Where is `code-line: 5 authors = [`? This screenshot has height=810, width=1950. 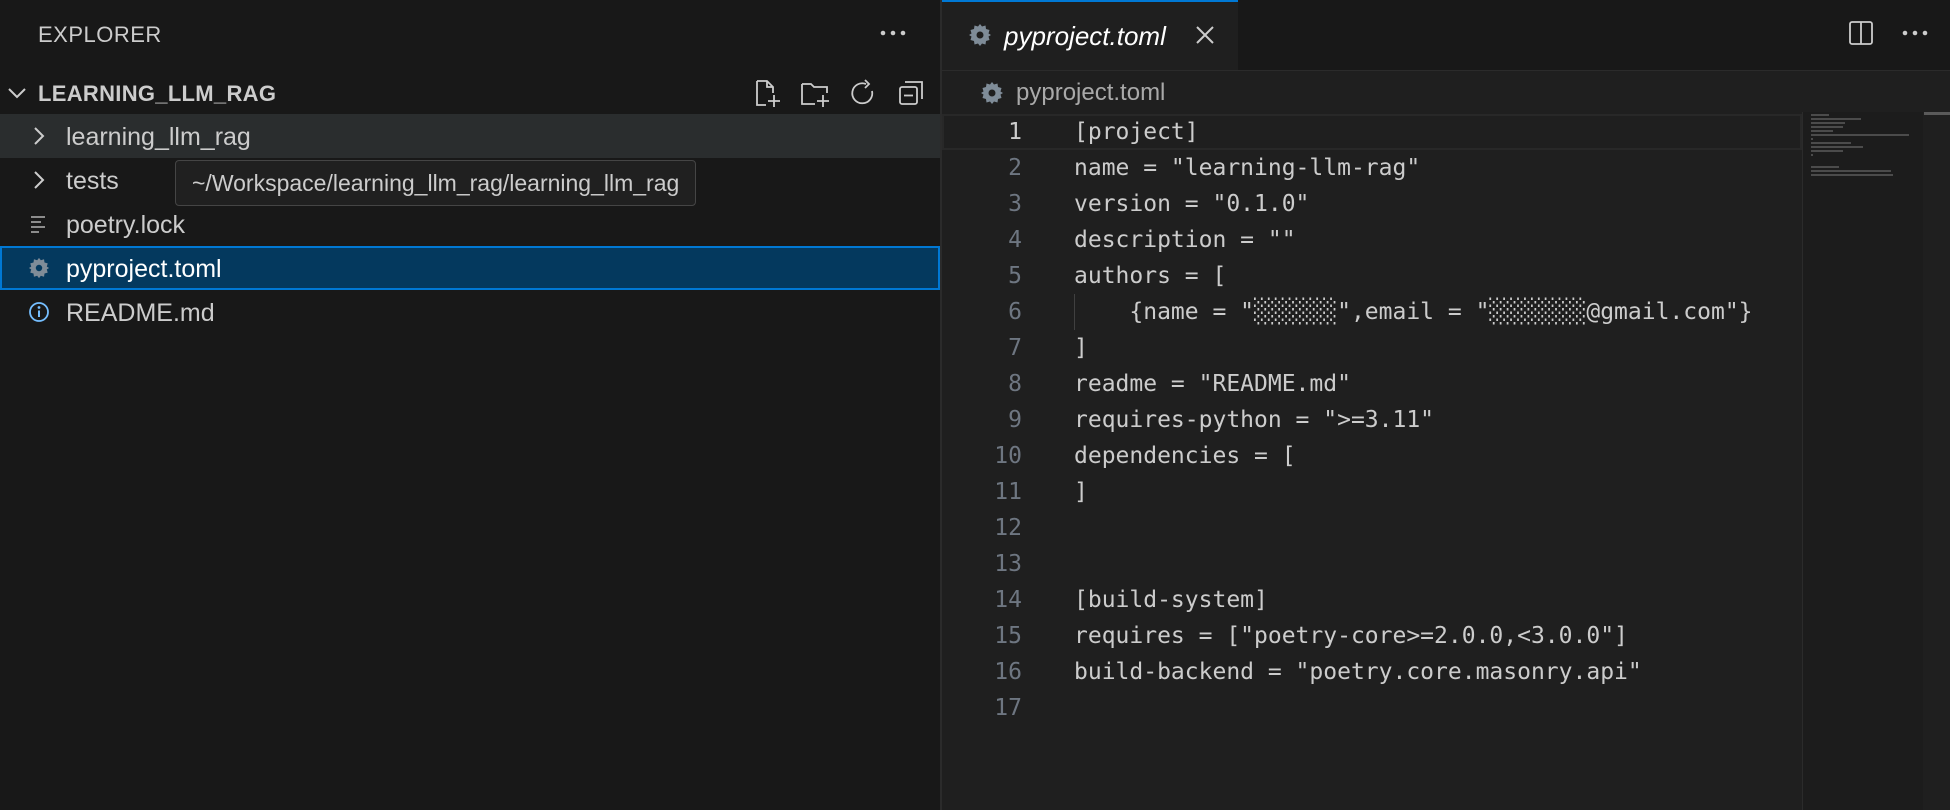 code-line: 5 authors = [ is located at coordinates (1372, 276).